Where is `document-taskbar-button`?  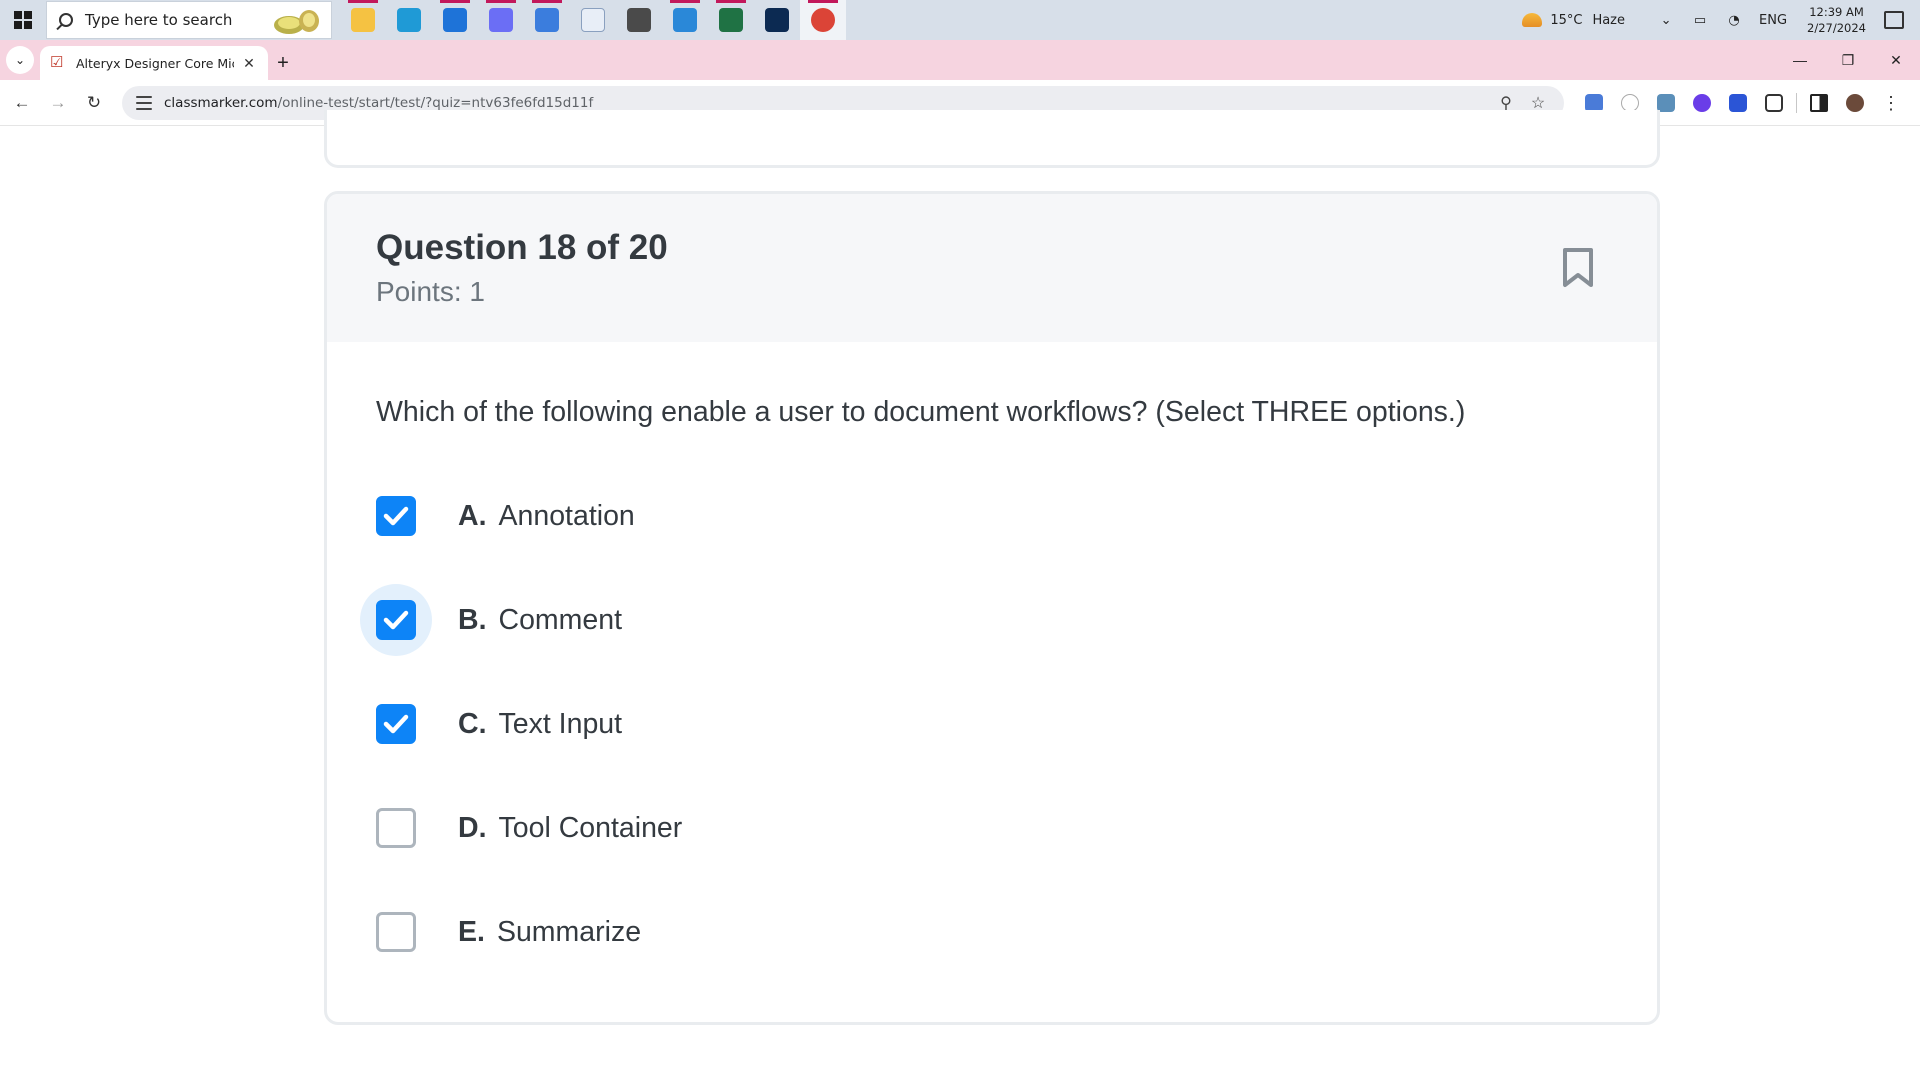 document-taskbar-button is located at coordinates (593, 20).